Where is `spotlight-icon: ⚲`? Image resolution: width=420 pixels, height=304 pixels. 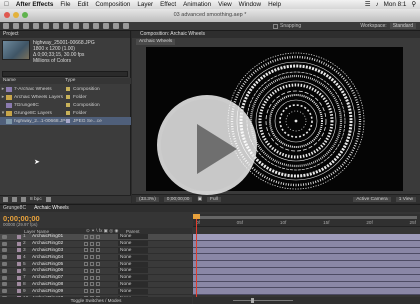
spotlight-icon: ⚲ is located at coordinates (413, 4).